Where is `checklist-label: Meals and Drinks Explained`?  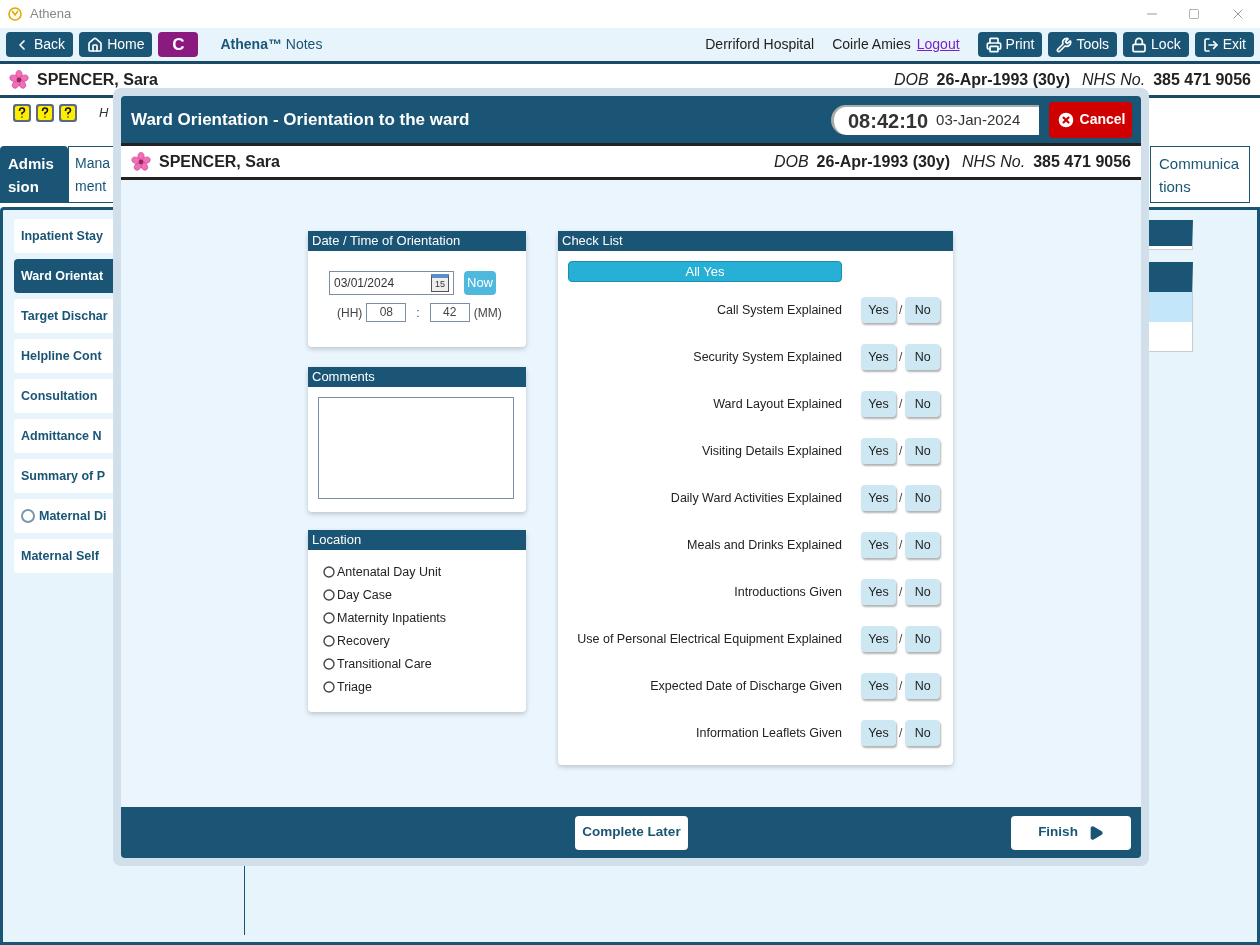 checklist-label: Meals and Drinks Explained is located at coordinates (764, 545).